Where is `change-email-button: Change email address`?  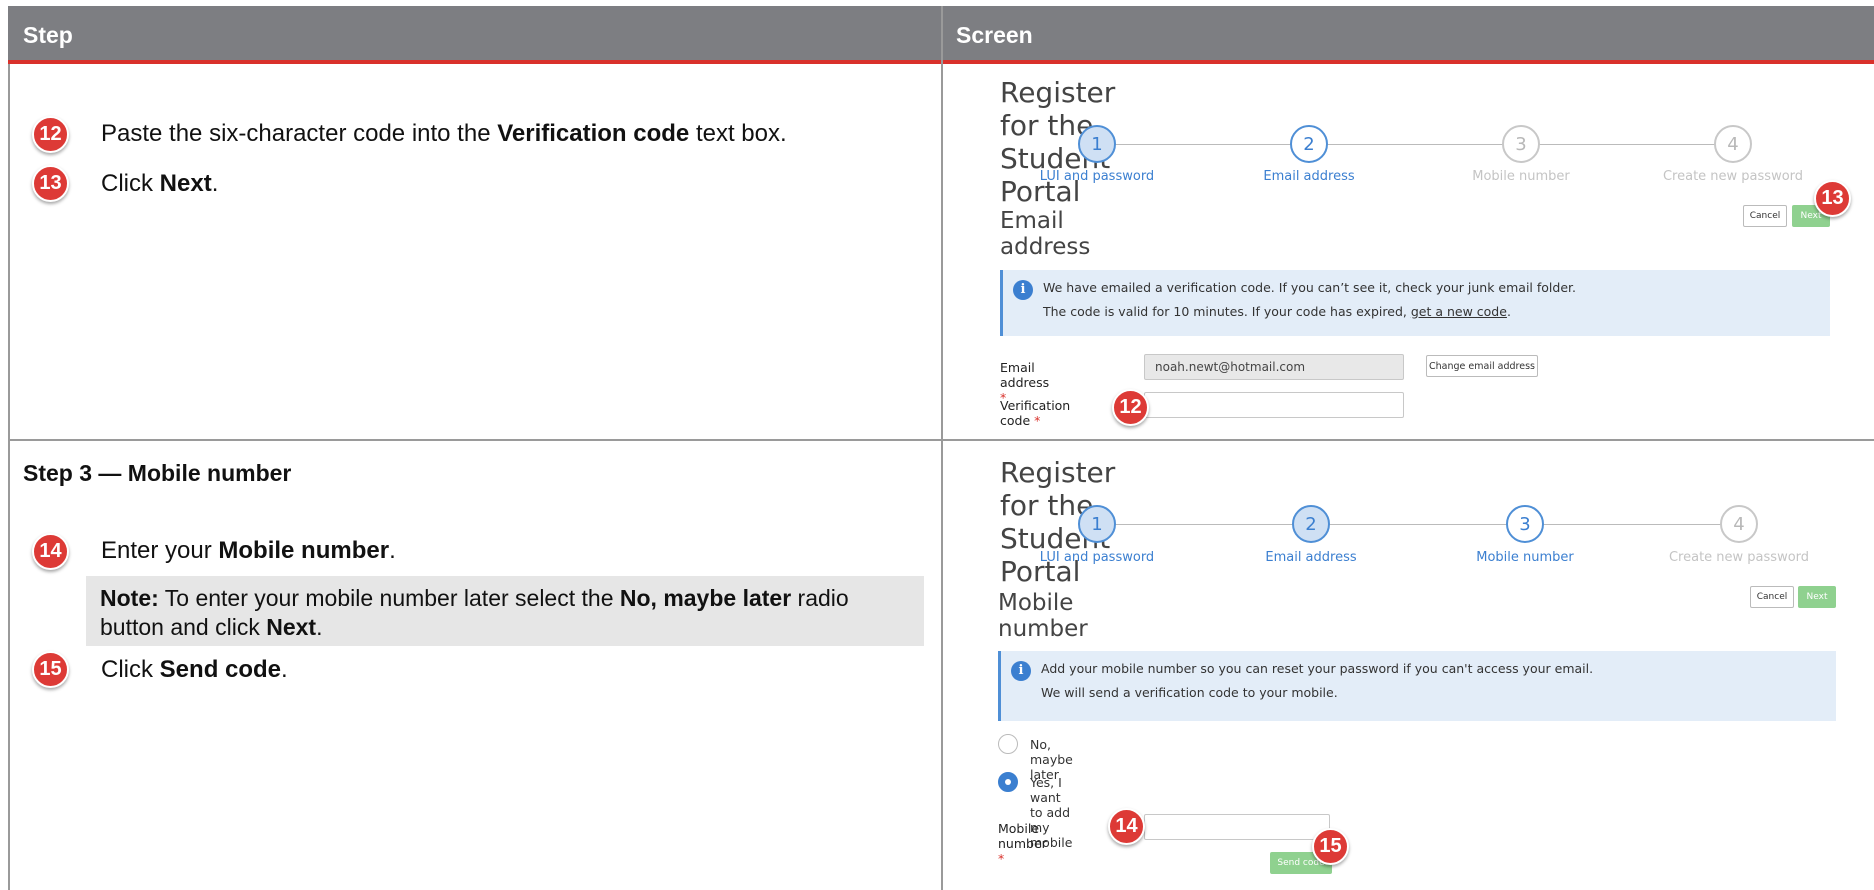 change-email-button: Change email address is located at coordinates (1482, 366).